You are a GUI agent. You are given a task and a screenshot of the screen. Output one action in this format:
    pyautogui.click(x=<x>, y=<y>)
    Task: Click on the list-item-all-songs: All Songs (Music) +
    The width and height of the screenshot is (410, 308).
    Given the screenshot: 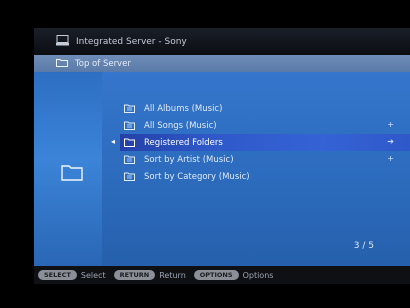 What is the action you would take?
    pyautogui.click(x=265, y=125)
    